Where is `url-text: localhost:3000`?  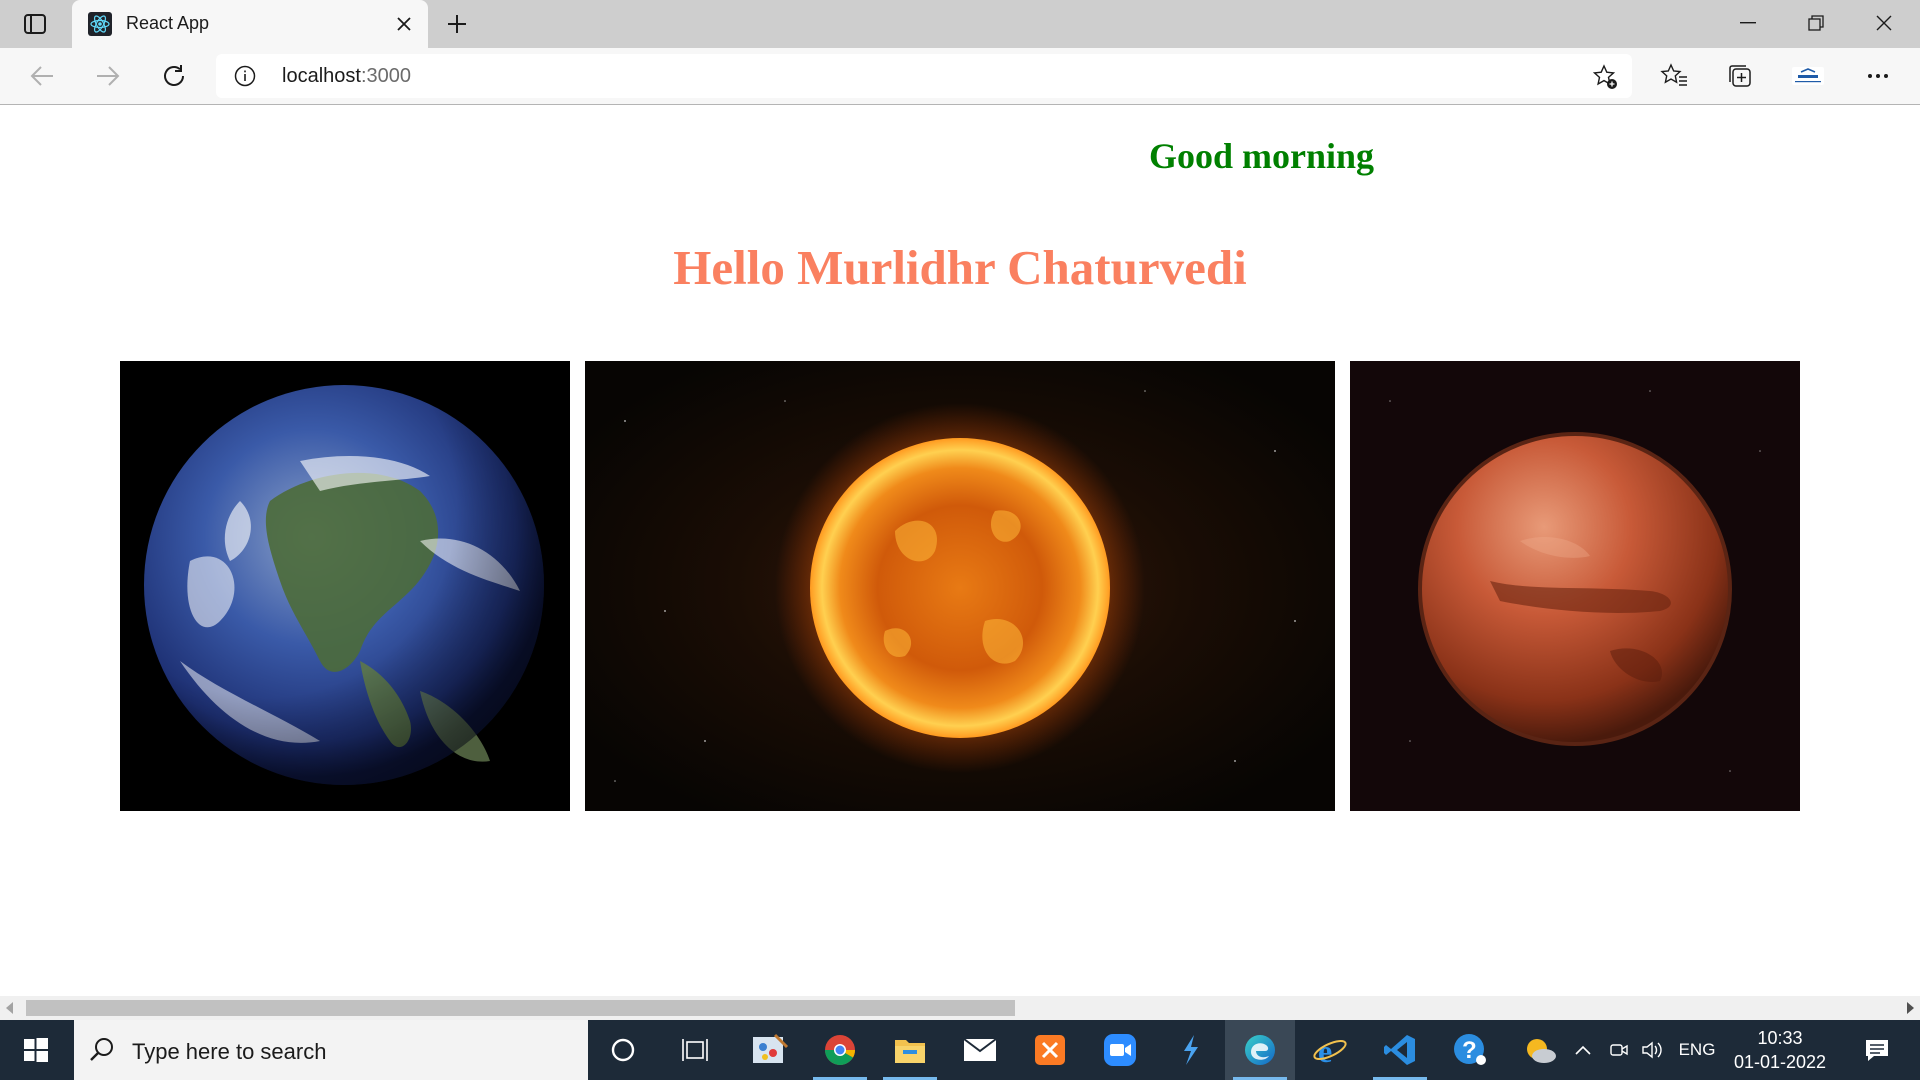
url-text: localhost:3000 is located at coordinates (346, 76).